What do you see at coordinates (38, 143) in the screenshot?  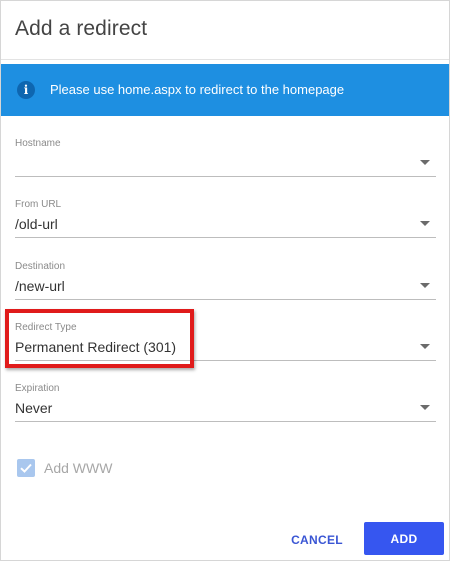 I see `hostname-label: Hostname` at bounding box center [38, 143].